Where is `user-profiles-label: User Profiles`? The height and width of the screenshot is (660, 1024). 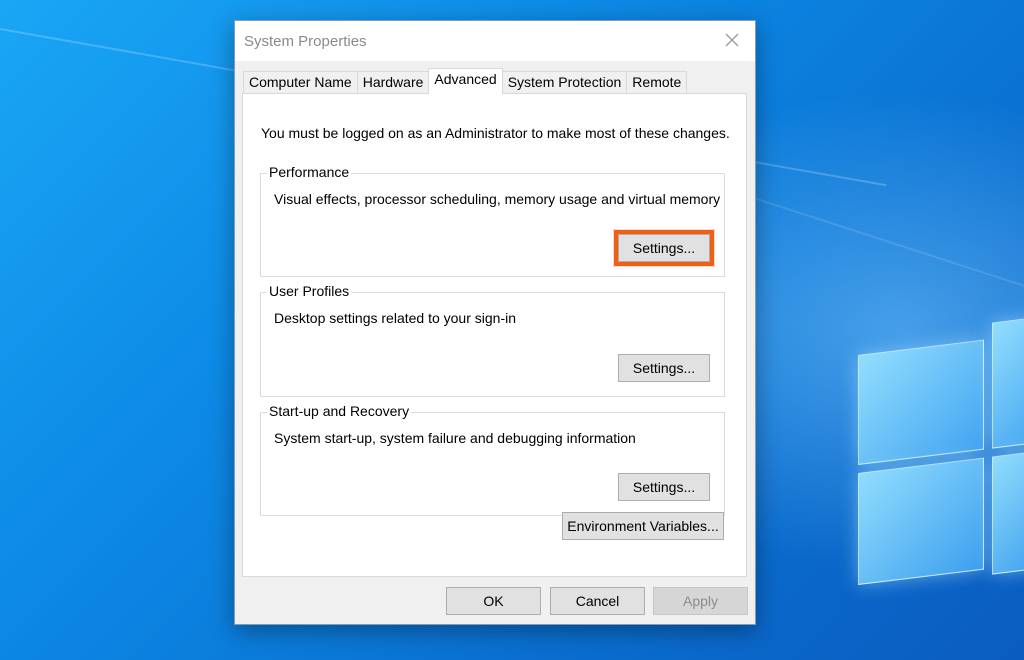 user-profiles-label: User Profiles is located at coordinates (309, 291).